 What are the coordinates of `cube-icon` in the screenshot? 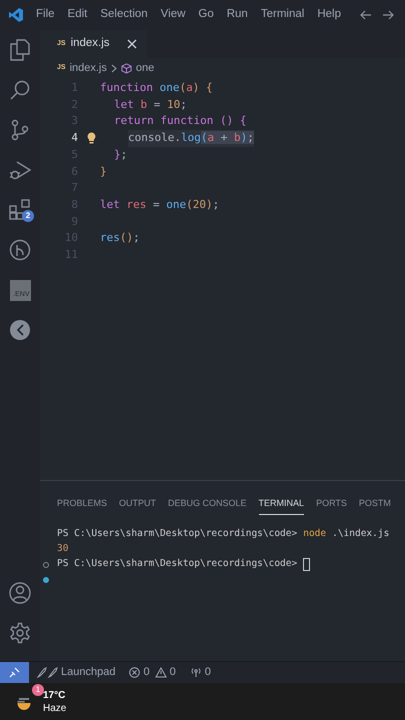 It's located at (126, 68).